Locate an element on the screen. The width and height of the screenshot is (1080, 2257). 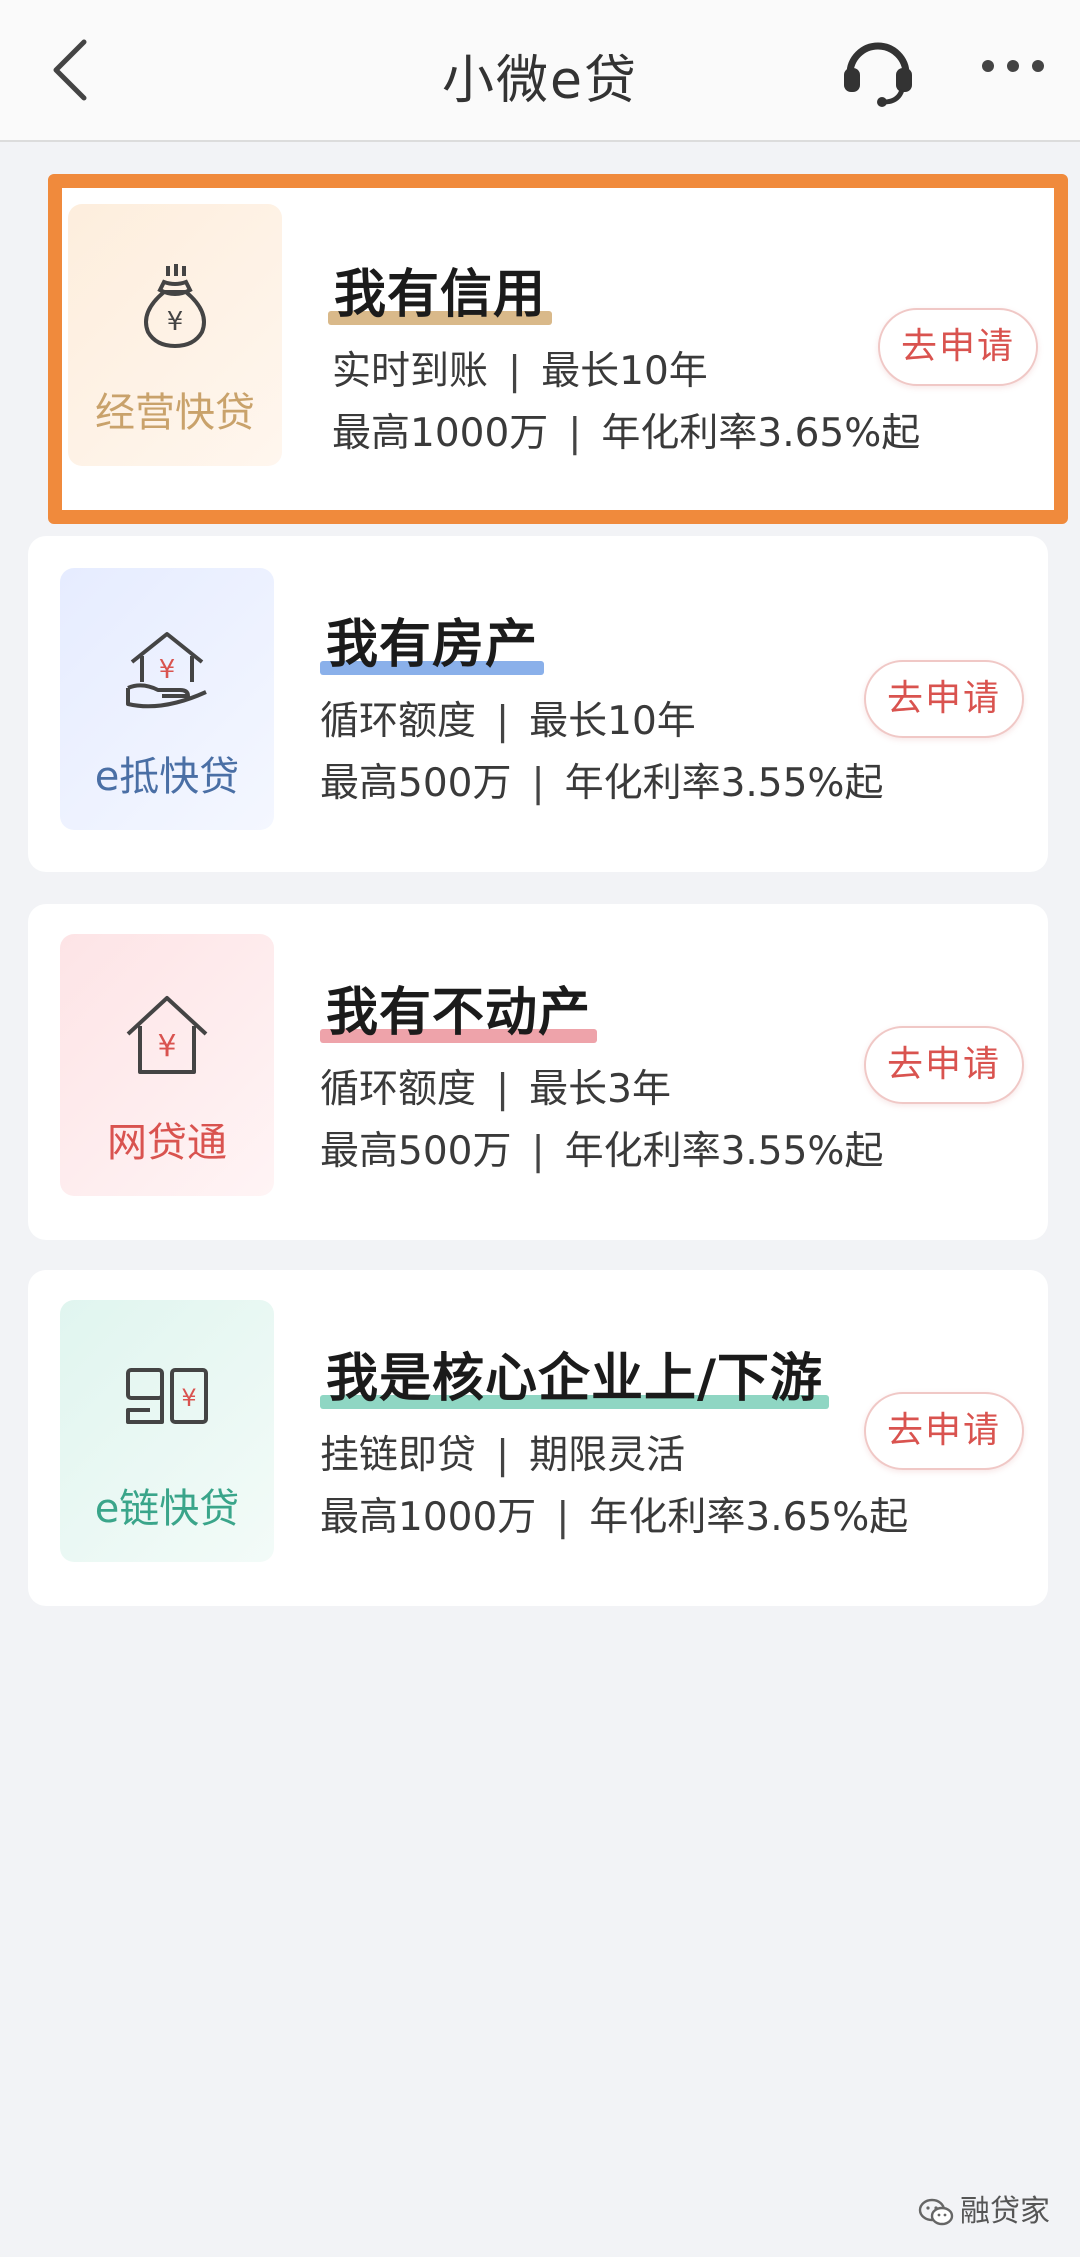
more-dots-icon is located at coordinates (1013, 66).